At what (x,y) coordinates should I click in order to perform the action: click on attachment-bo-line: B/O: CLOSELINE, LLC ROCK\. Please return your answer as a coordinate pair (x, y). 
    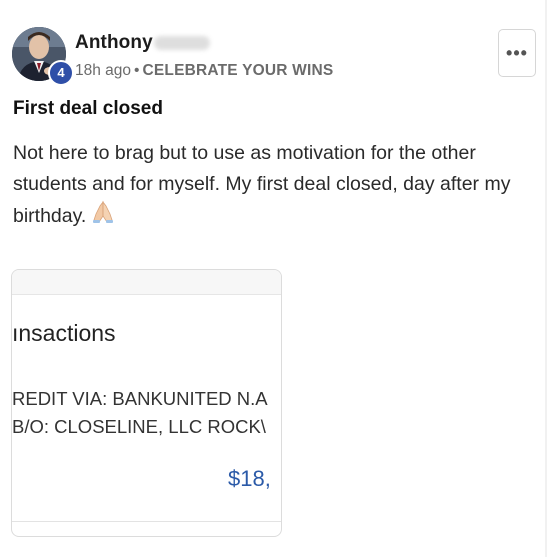
    Looking at the image, I should click on (139, 426).